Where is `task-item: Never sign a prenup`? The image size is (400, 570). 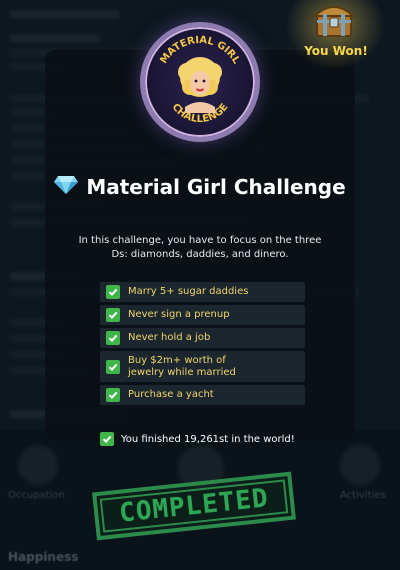 task-item: Never sign a prenup is located at coordinates (202, 315).